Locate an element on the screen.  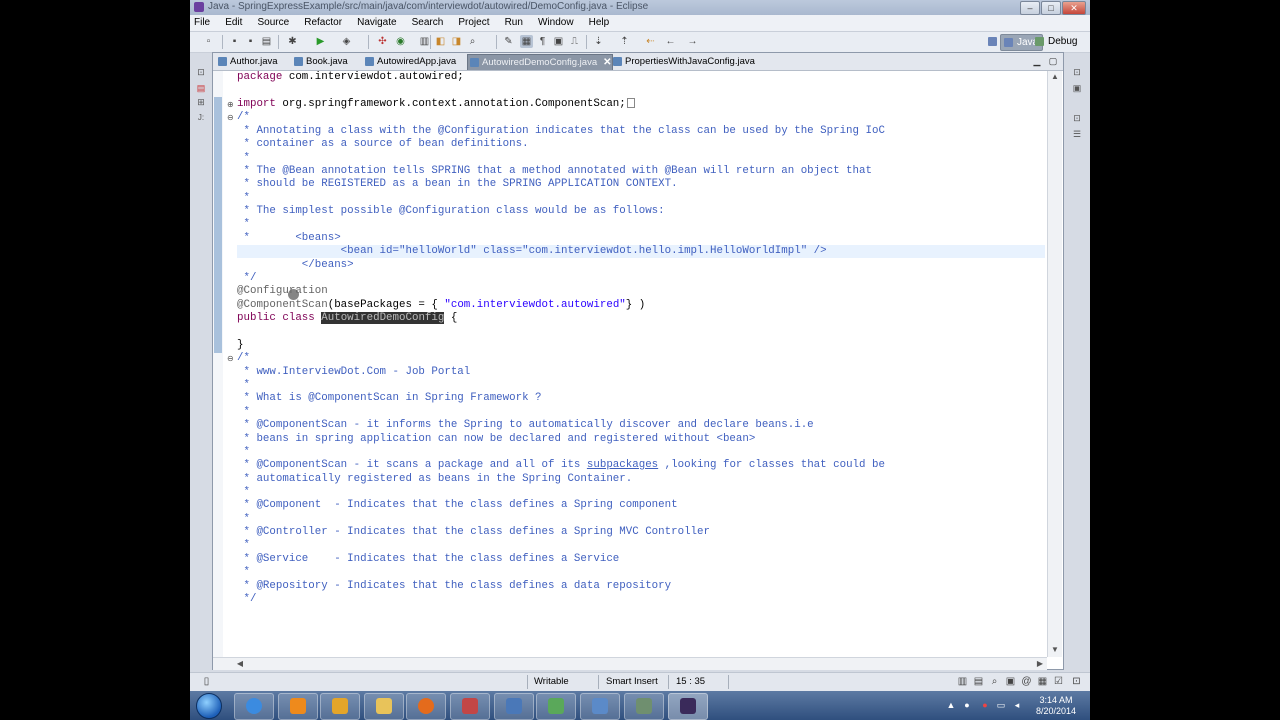
open-task-icon: ◨ is located at coordinates (456, 41).